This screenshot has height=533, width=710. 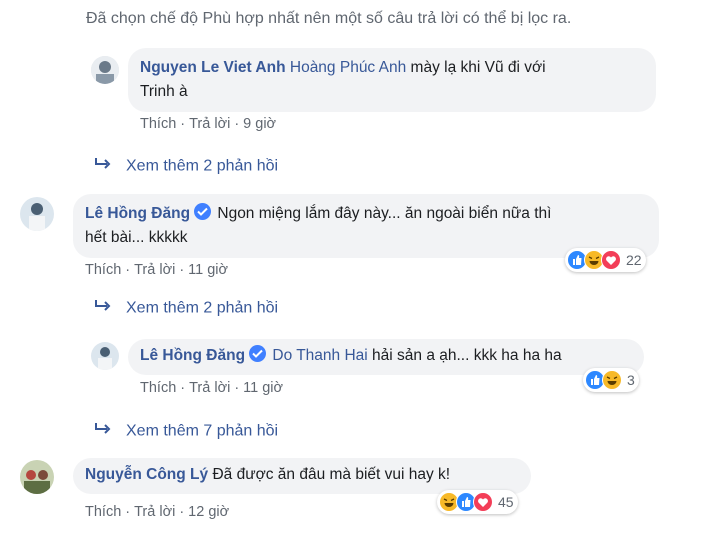 What do you see at coordinates (213, 67) in the screenshot?
I see `comment-author: Nguyen Le Viet Anh` at bounding box center [213, 67].